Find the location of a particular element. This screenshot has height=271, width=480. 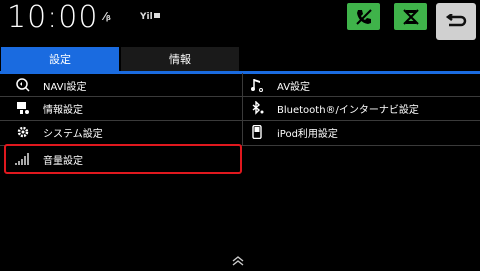

bluetooth-status-icon: ⁄ᵦ is located at coordinates (107, 16).